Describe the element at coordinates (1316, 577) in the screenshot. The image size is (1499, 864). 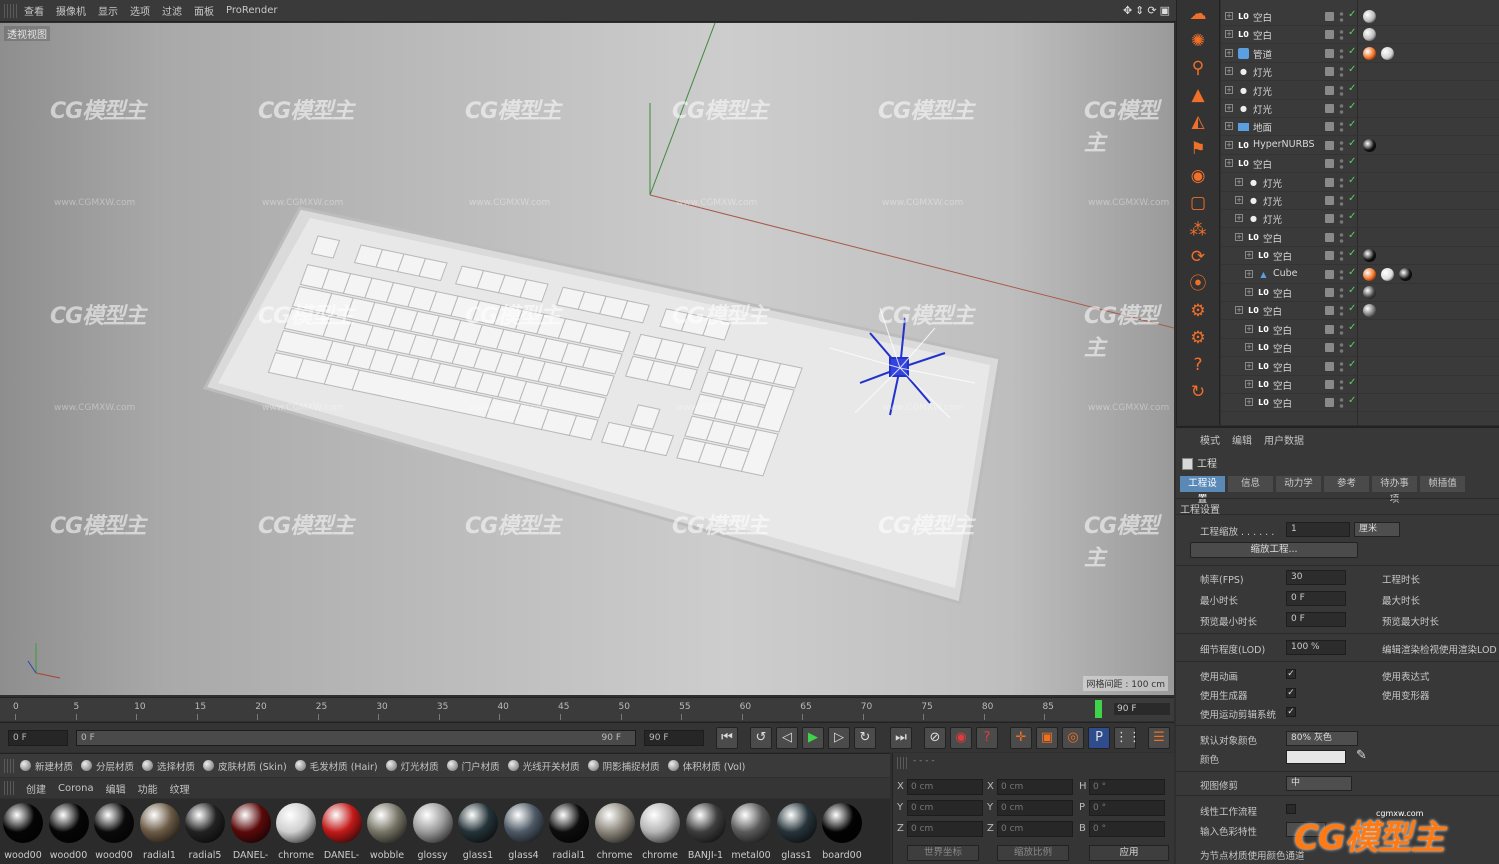
I see `fps-field: 30` at that location.